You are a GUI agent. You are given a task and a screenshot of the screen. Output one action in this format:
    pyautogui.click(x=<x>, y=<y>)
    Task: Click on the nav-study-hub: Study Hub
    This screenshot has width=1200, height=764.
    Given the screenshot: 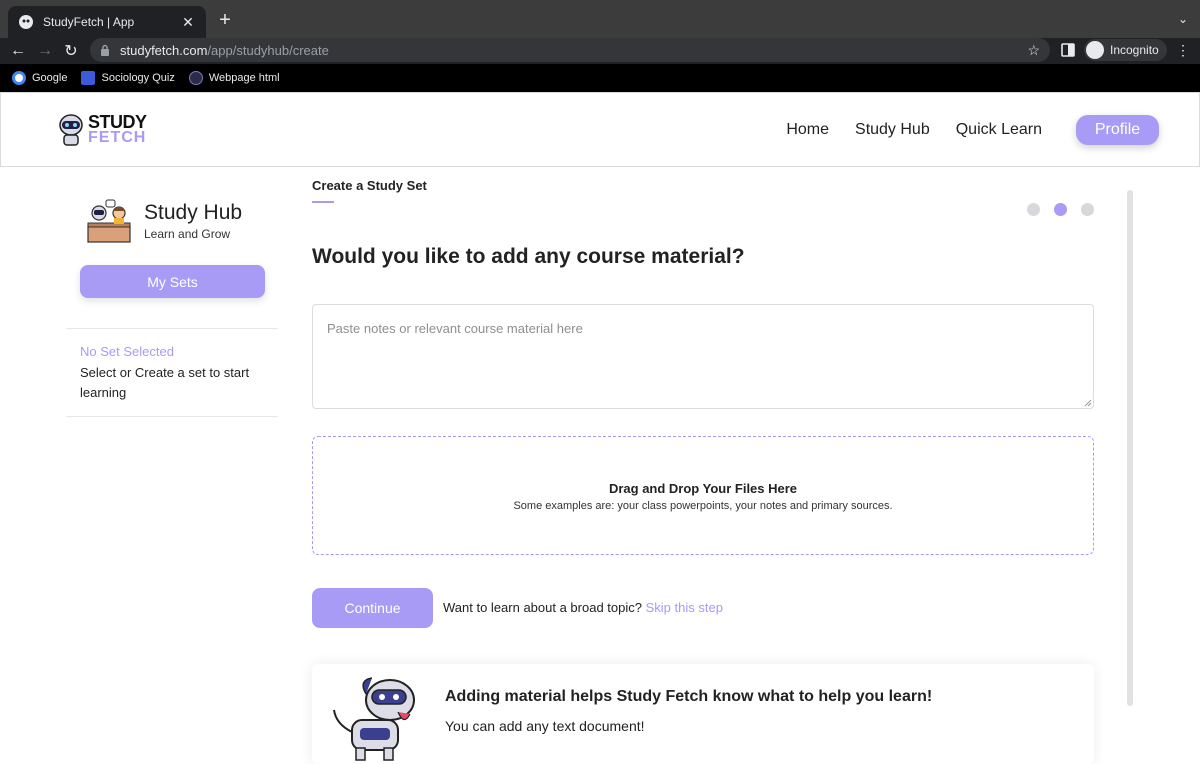 What is the action you would take?
    pyautogui.click(x=892, y=130)
    